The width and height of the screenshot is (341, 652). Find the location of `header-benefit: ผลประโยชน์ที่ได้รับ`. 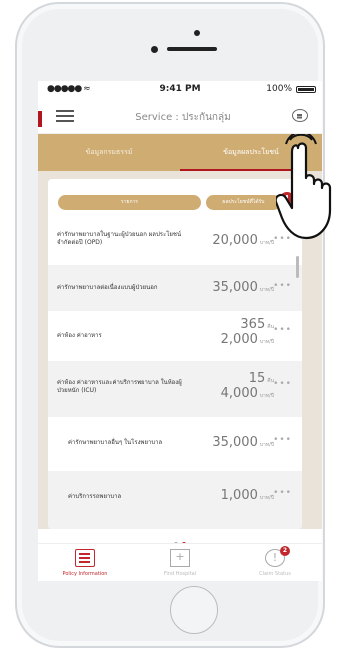

header-benefit: ผลประโยชน์ที่ได้รับ is located at coordinates (243, 202).